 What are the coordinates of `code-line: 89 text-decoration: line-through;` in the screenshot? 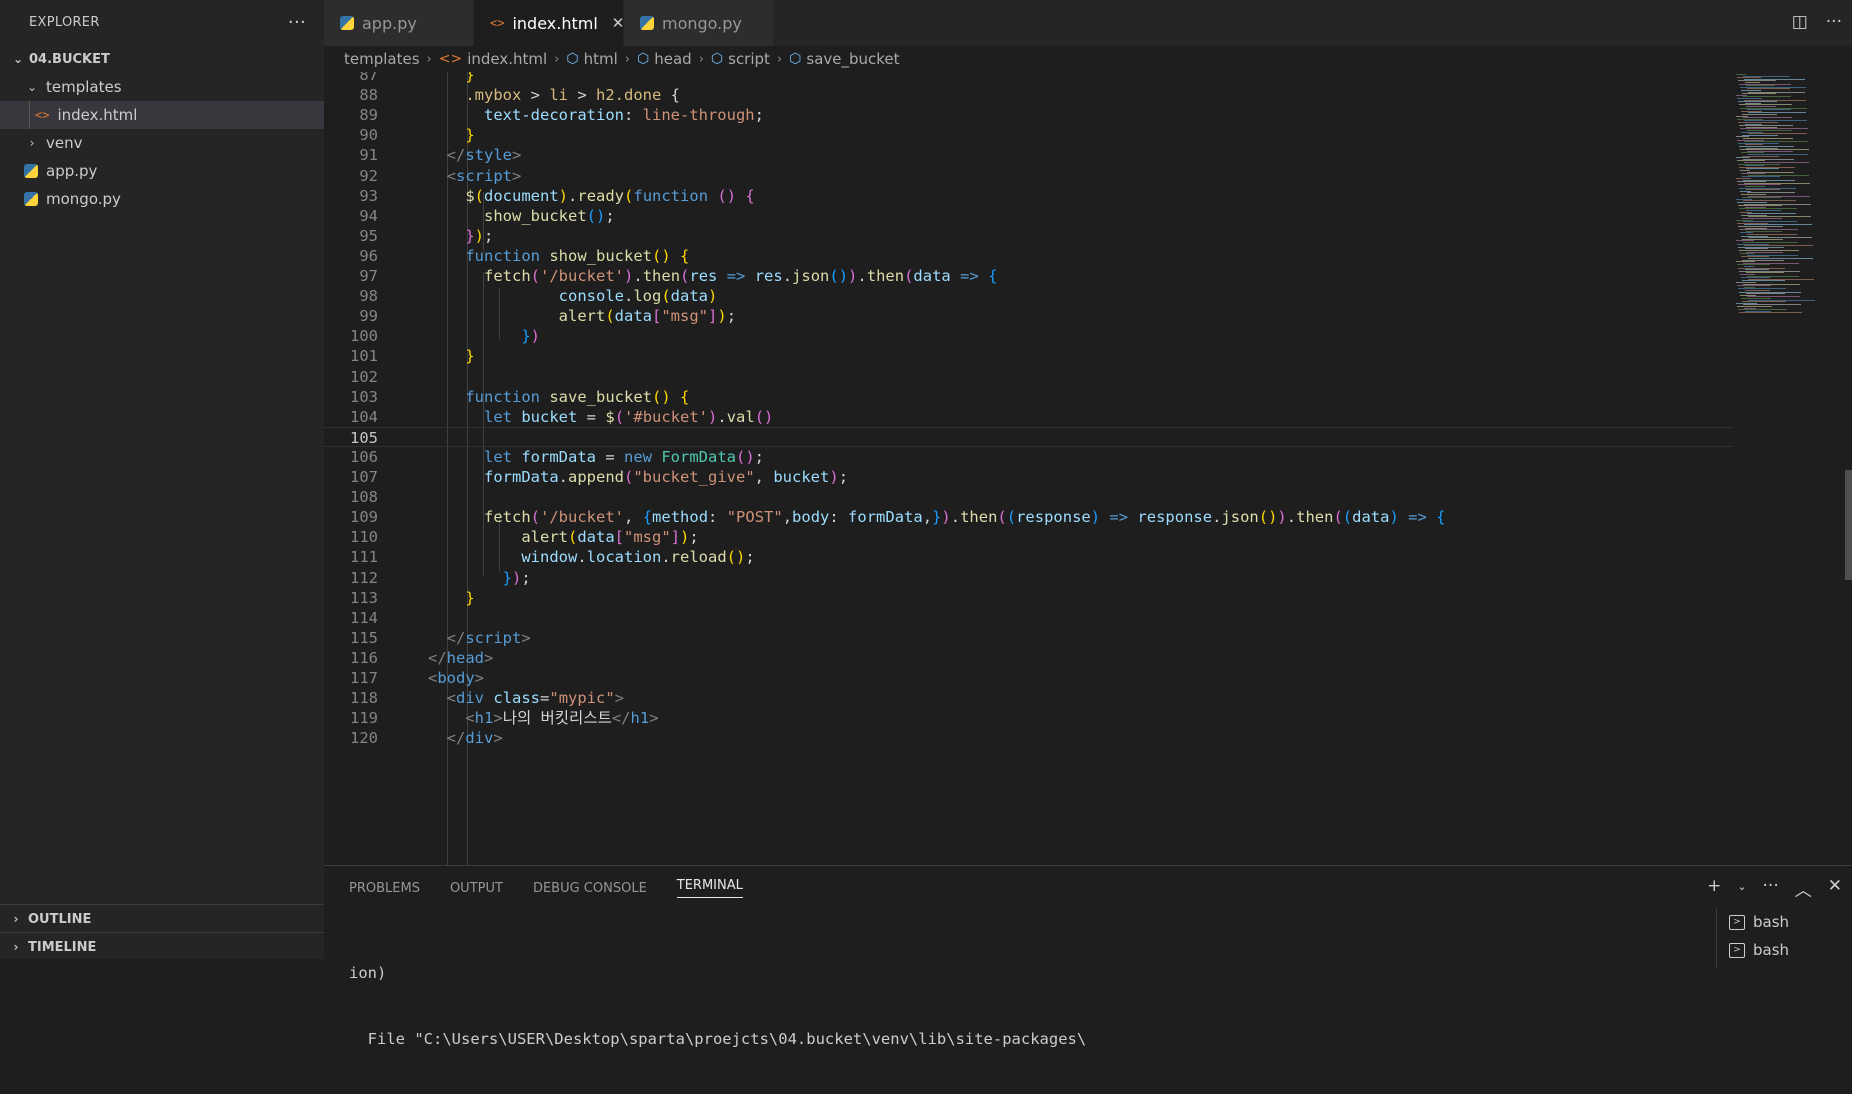 It's located at (1028, 115).